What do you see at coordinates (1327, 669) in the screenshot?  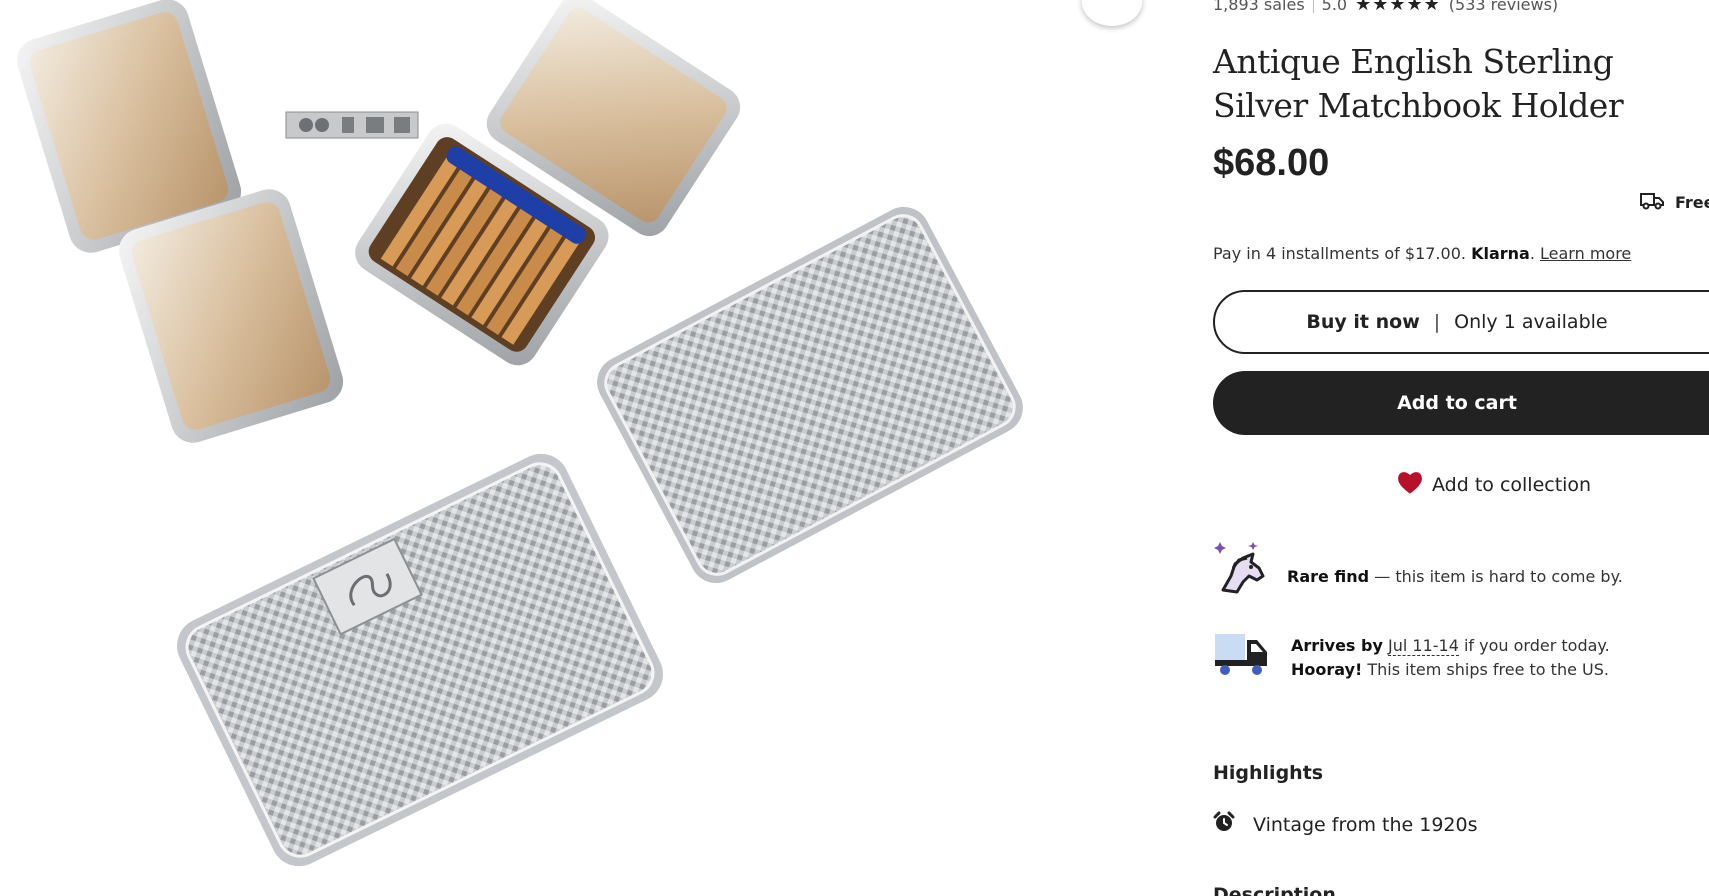 I see `hooray-label: Hooray!` at bounding box center [1327, 669].